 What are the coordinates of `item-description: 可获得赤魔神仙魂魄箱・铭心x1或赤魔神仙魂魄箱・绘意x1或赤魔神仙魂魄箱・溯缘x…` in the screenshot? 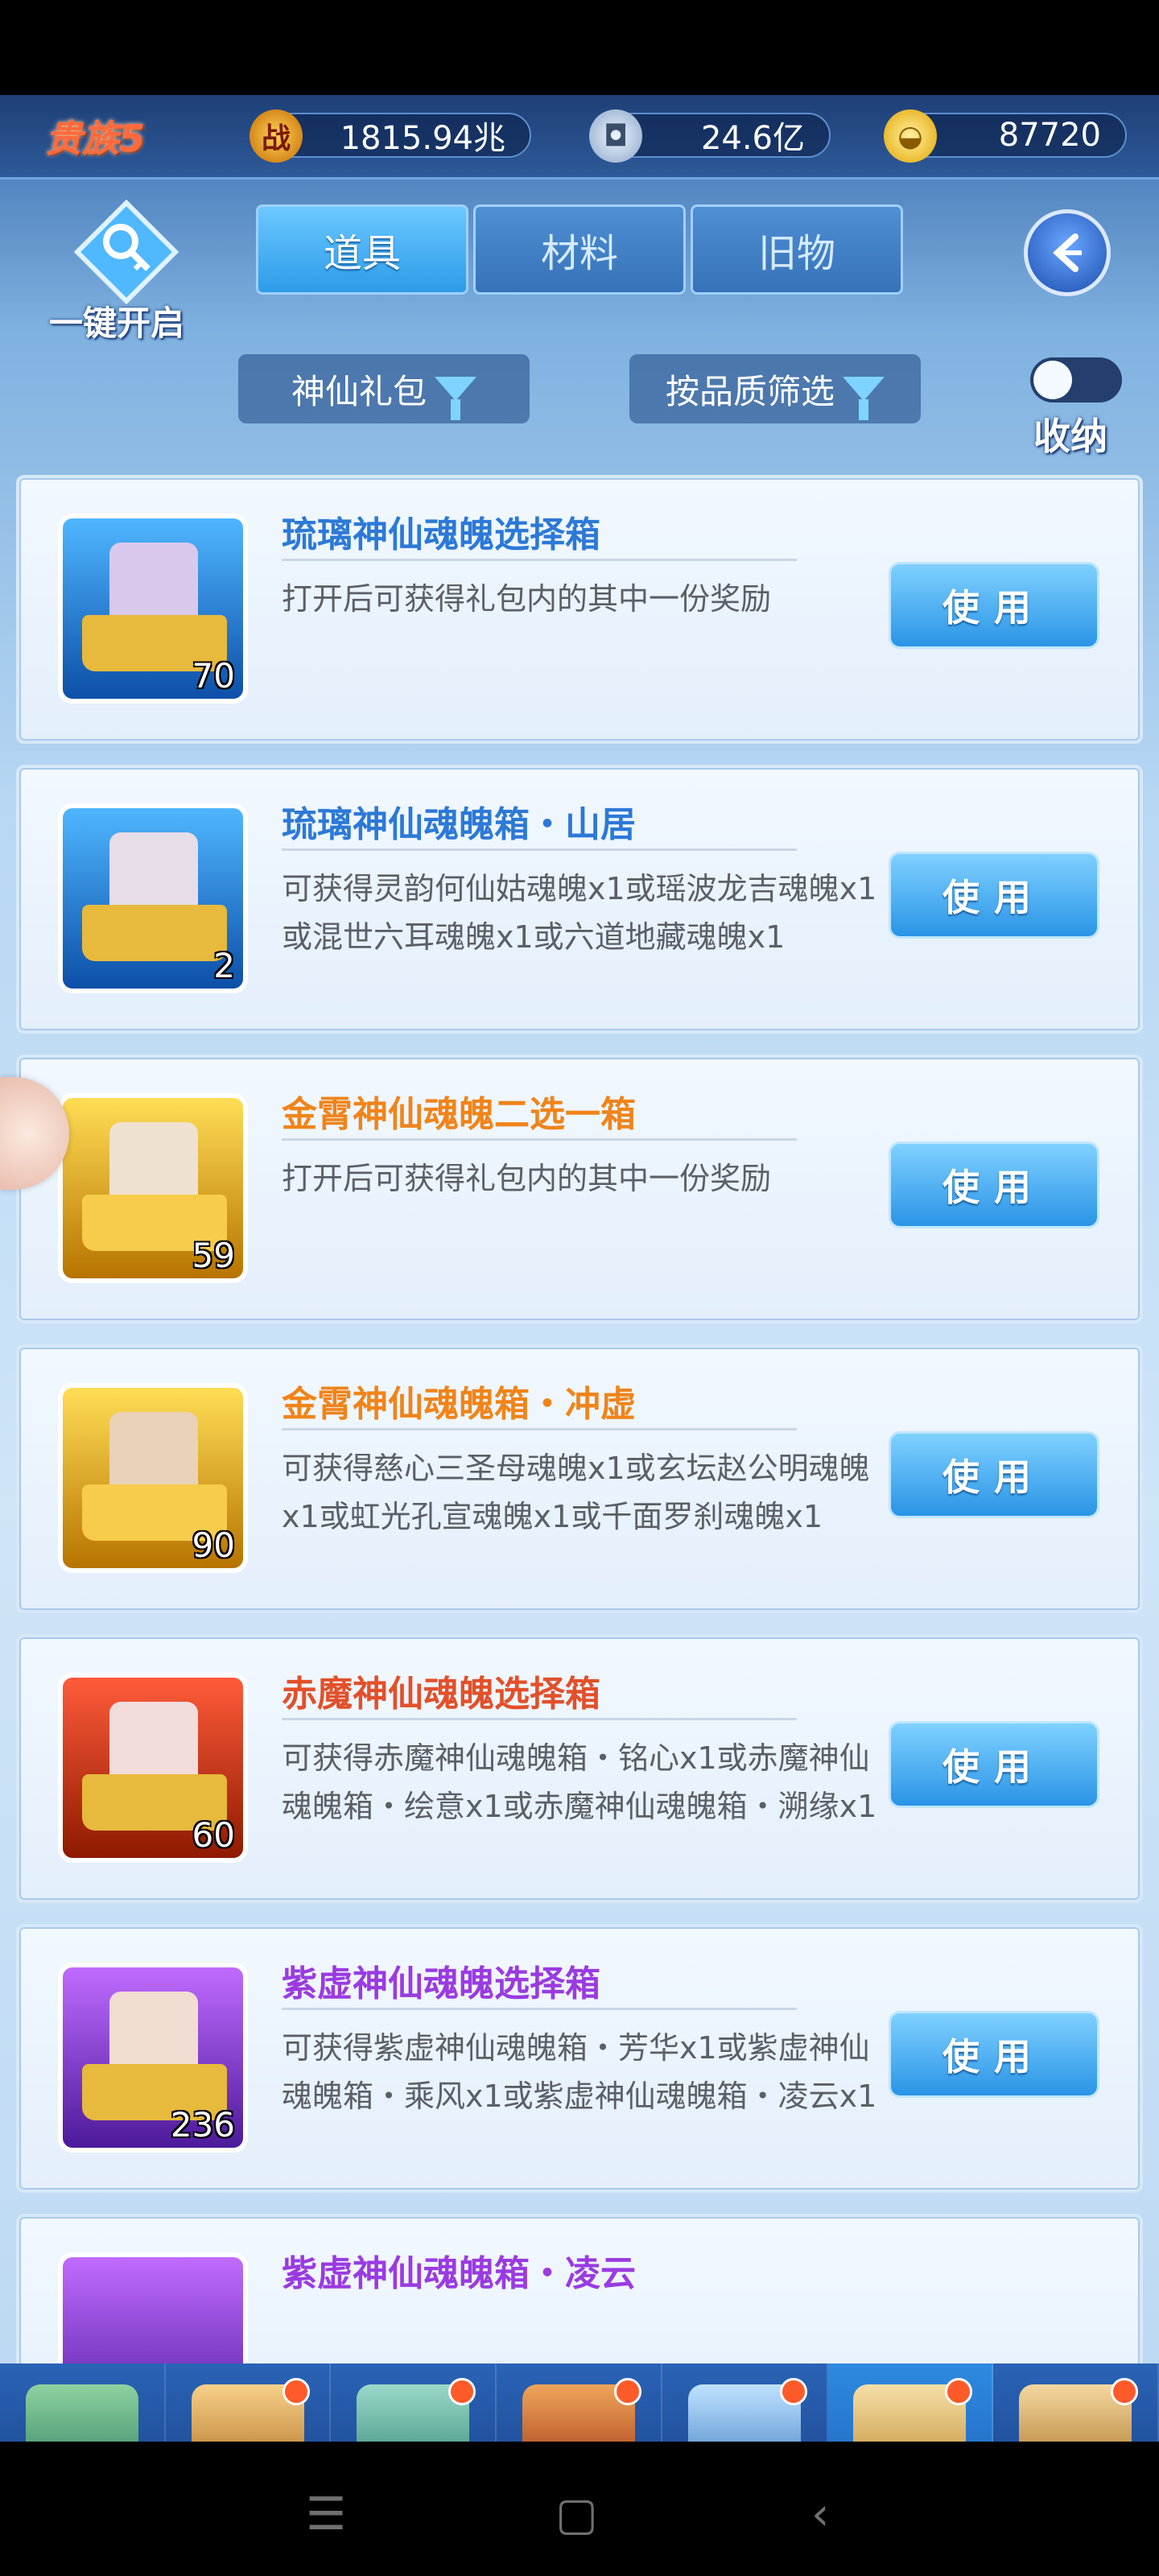 It's located at (579, 1782).